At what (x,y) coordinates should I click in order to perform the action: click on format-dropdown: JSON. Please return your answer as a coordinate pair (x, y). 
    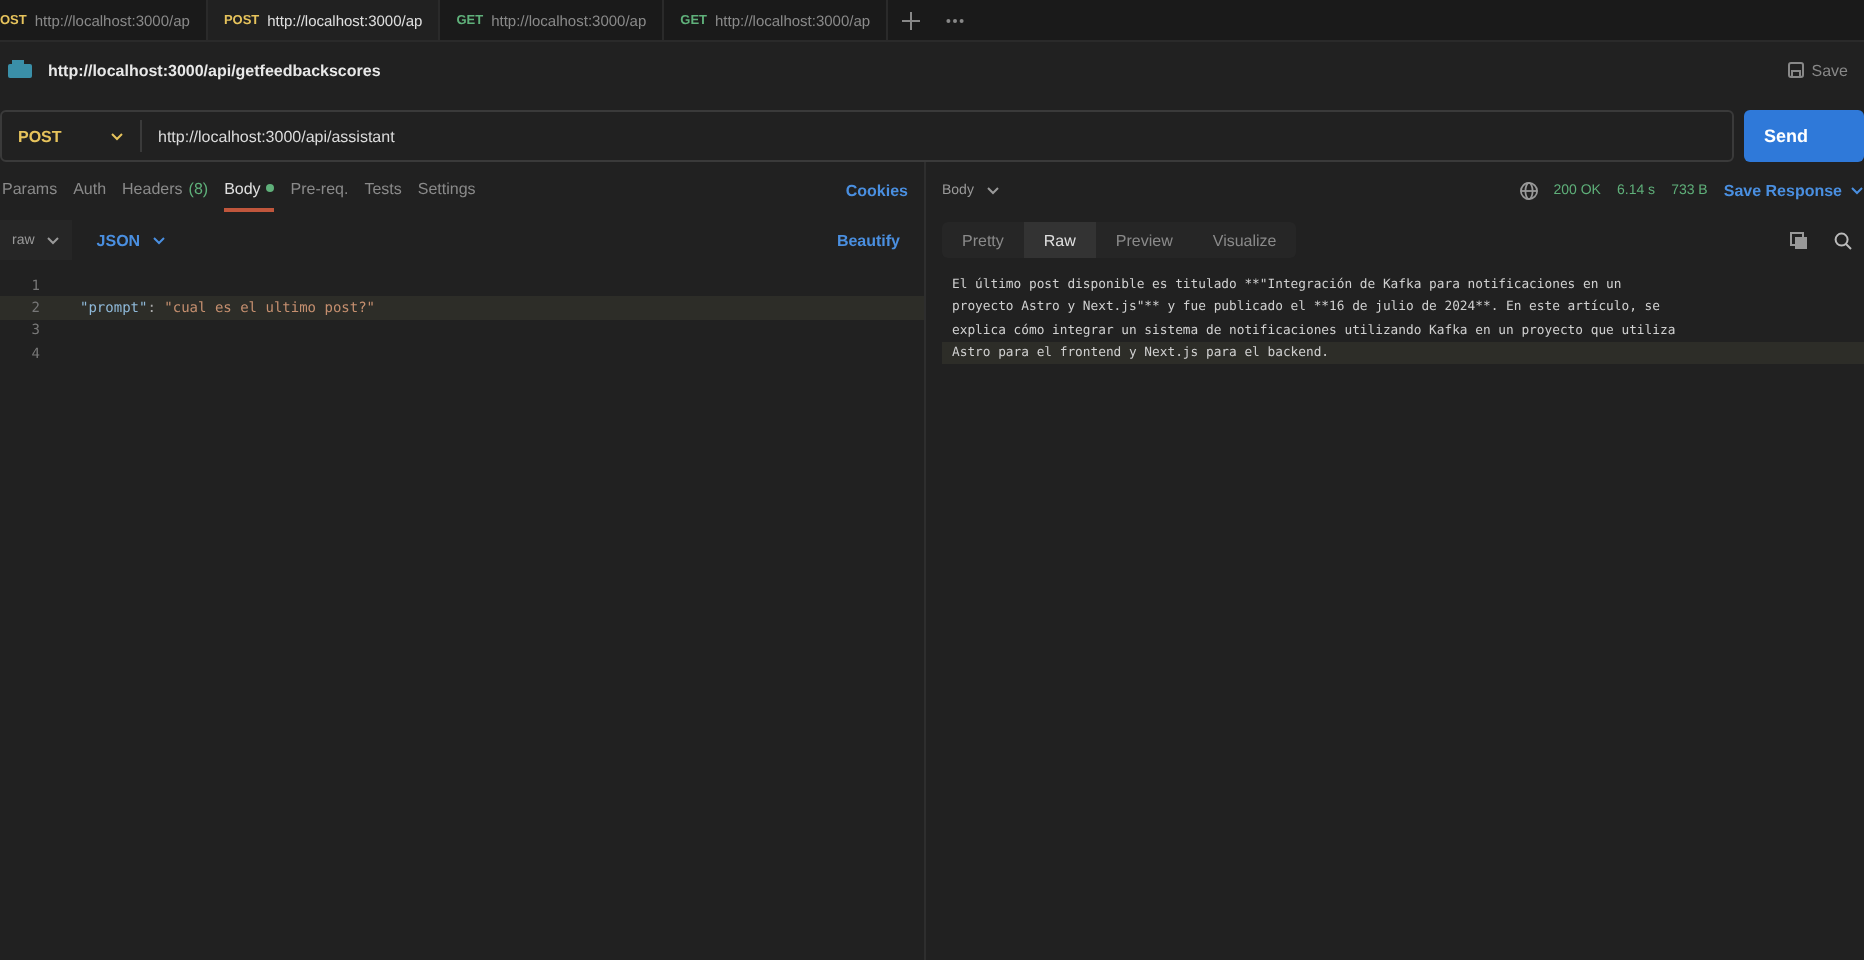
    Looking at the image, I should click on (131, 240).